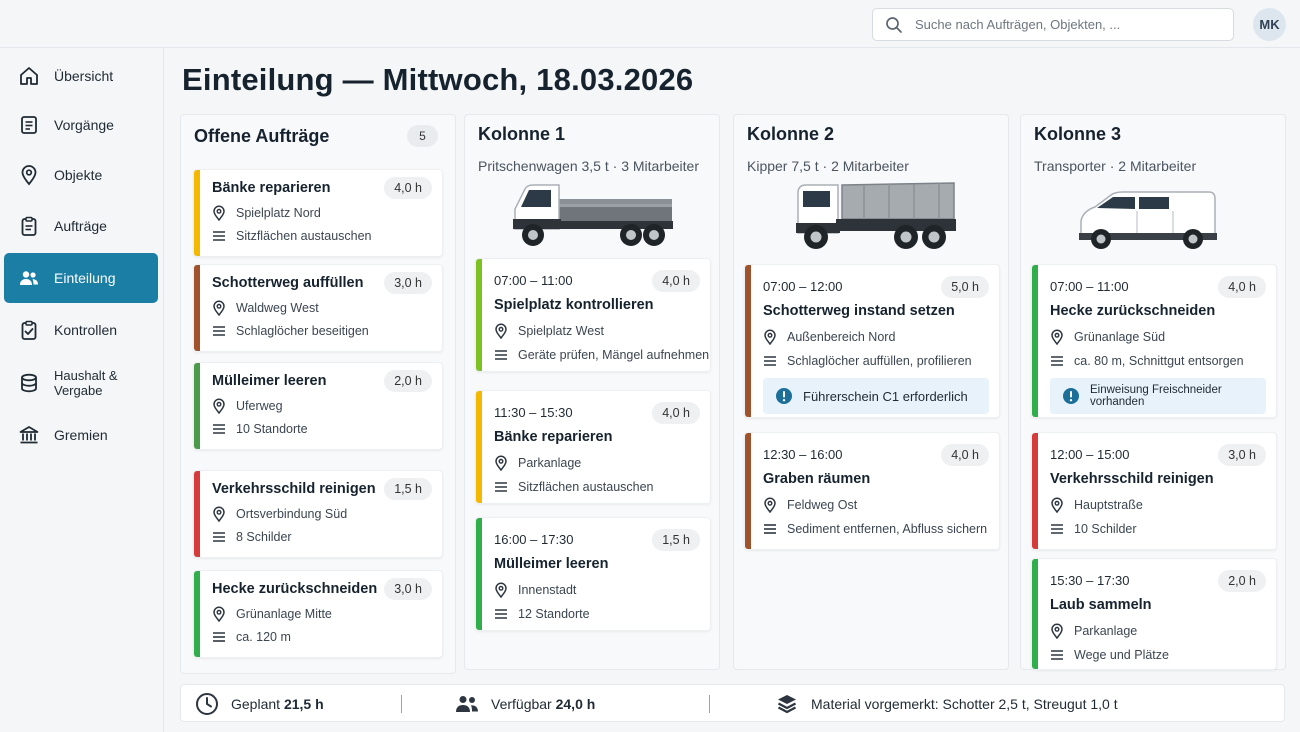  Describe the element at coordinates (438, 79) in the screenshot. I see `page-title: Einteilung — Mittwoch, 18.03.2026` at that location.